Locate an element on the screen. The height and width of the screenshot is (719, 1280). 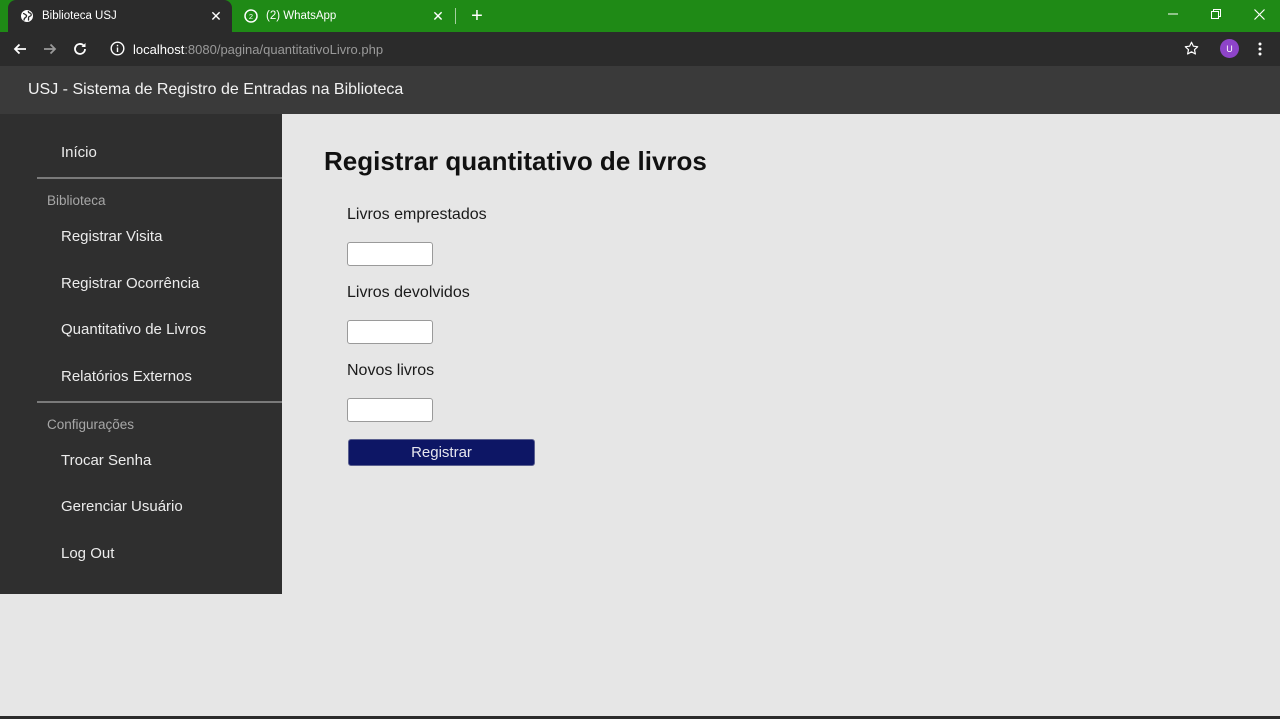
livros-devolvidos-input is located at coordinates (390, 332).